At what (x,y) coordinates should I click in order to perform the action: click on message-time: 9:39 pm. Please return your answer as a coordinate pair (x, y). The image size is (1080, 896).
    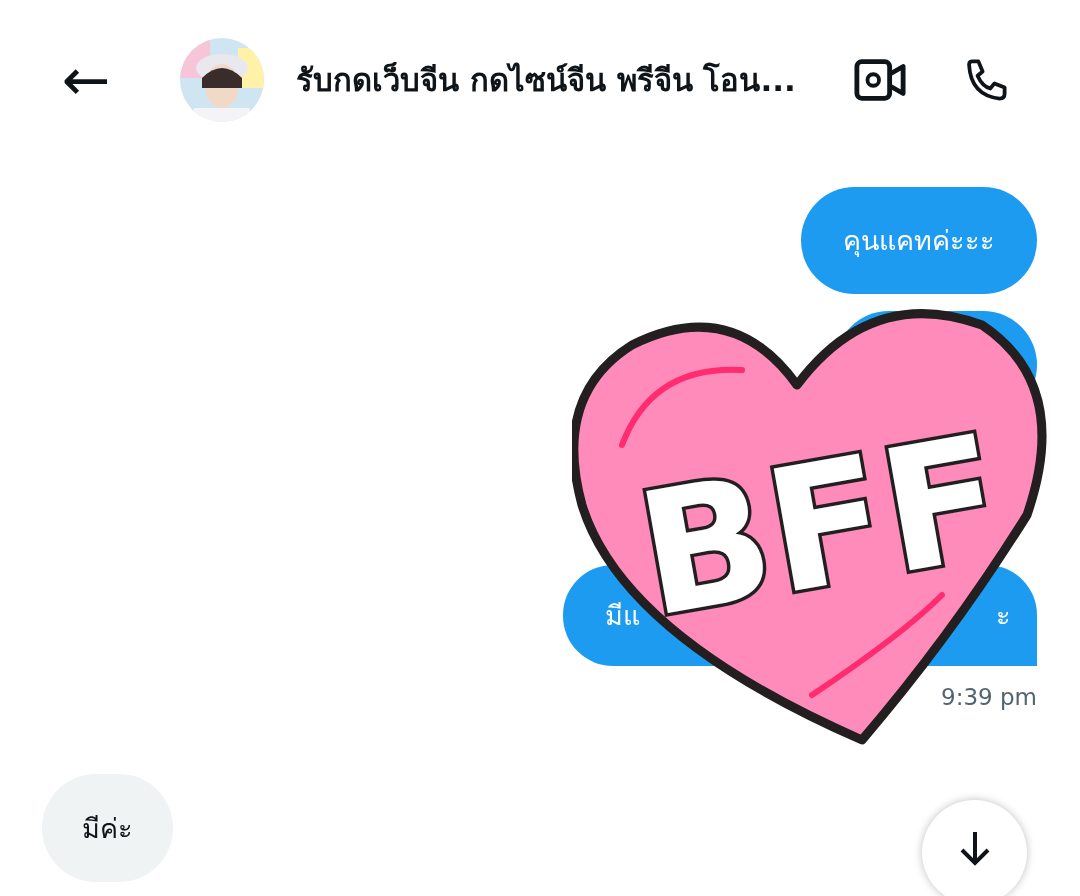
    Looking at the image, I should click on (989, 697).